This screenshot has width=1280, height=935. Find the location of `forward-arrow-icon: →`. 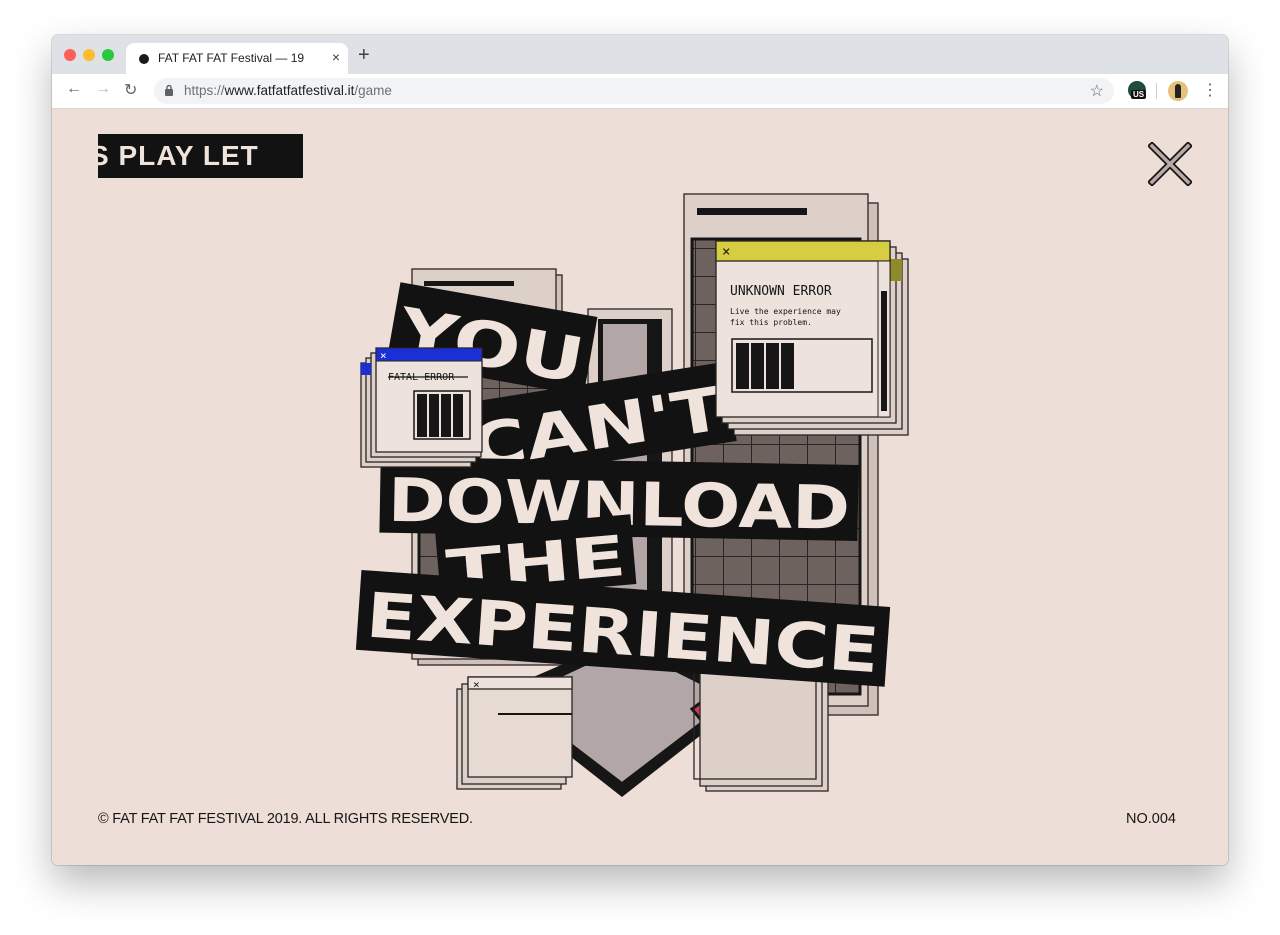

forward-arrow-icon: → is located at coordinates (103, 89).